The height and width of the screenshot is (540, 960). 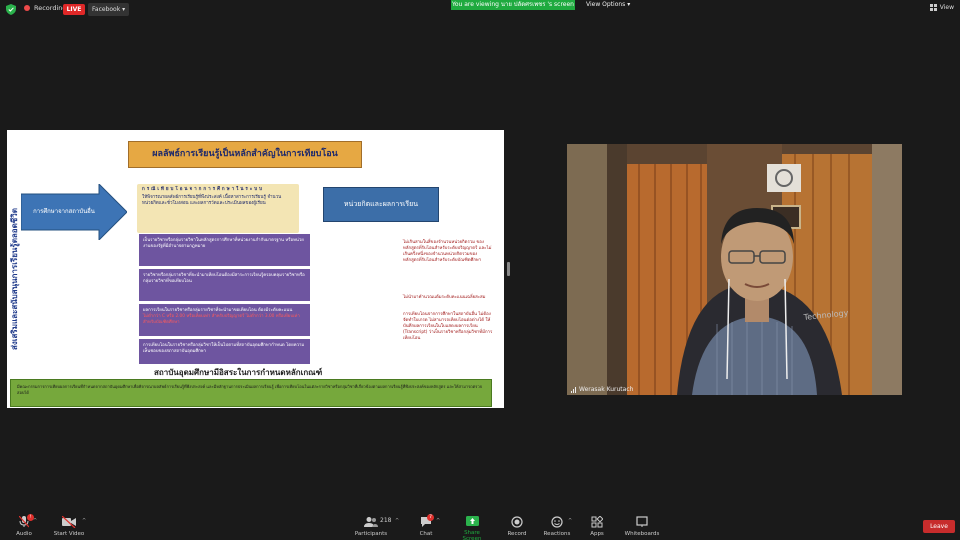 I want to click on shield-icon, so click(x=11, y=9).